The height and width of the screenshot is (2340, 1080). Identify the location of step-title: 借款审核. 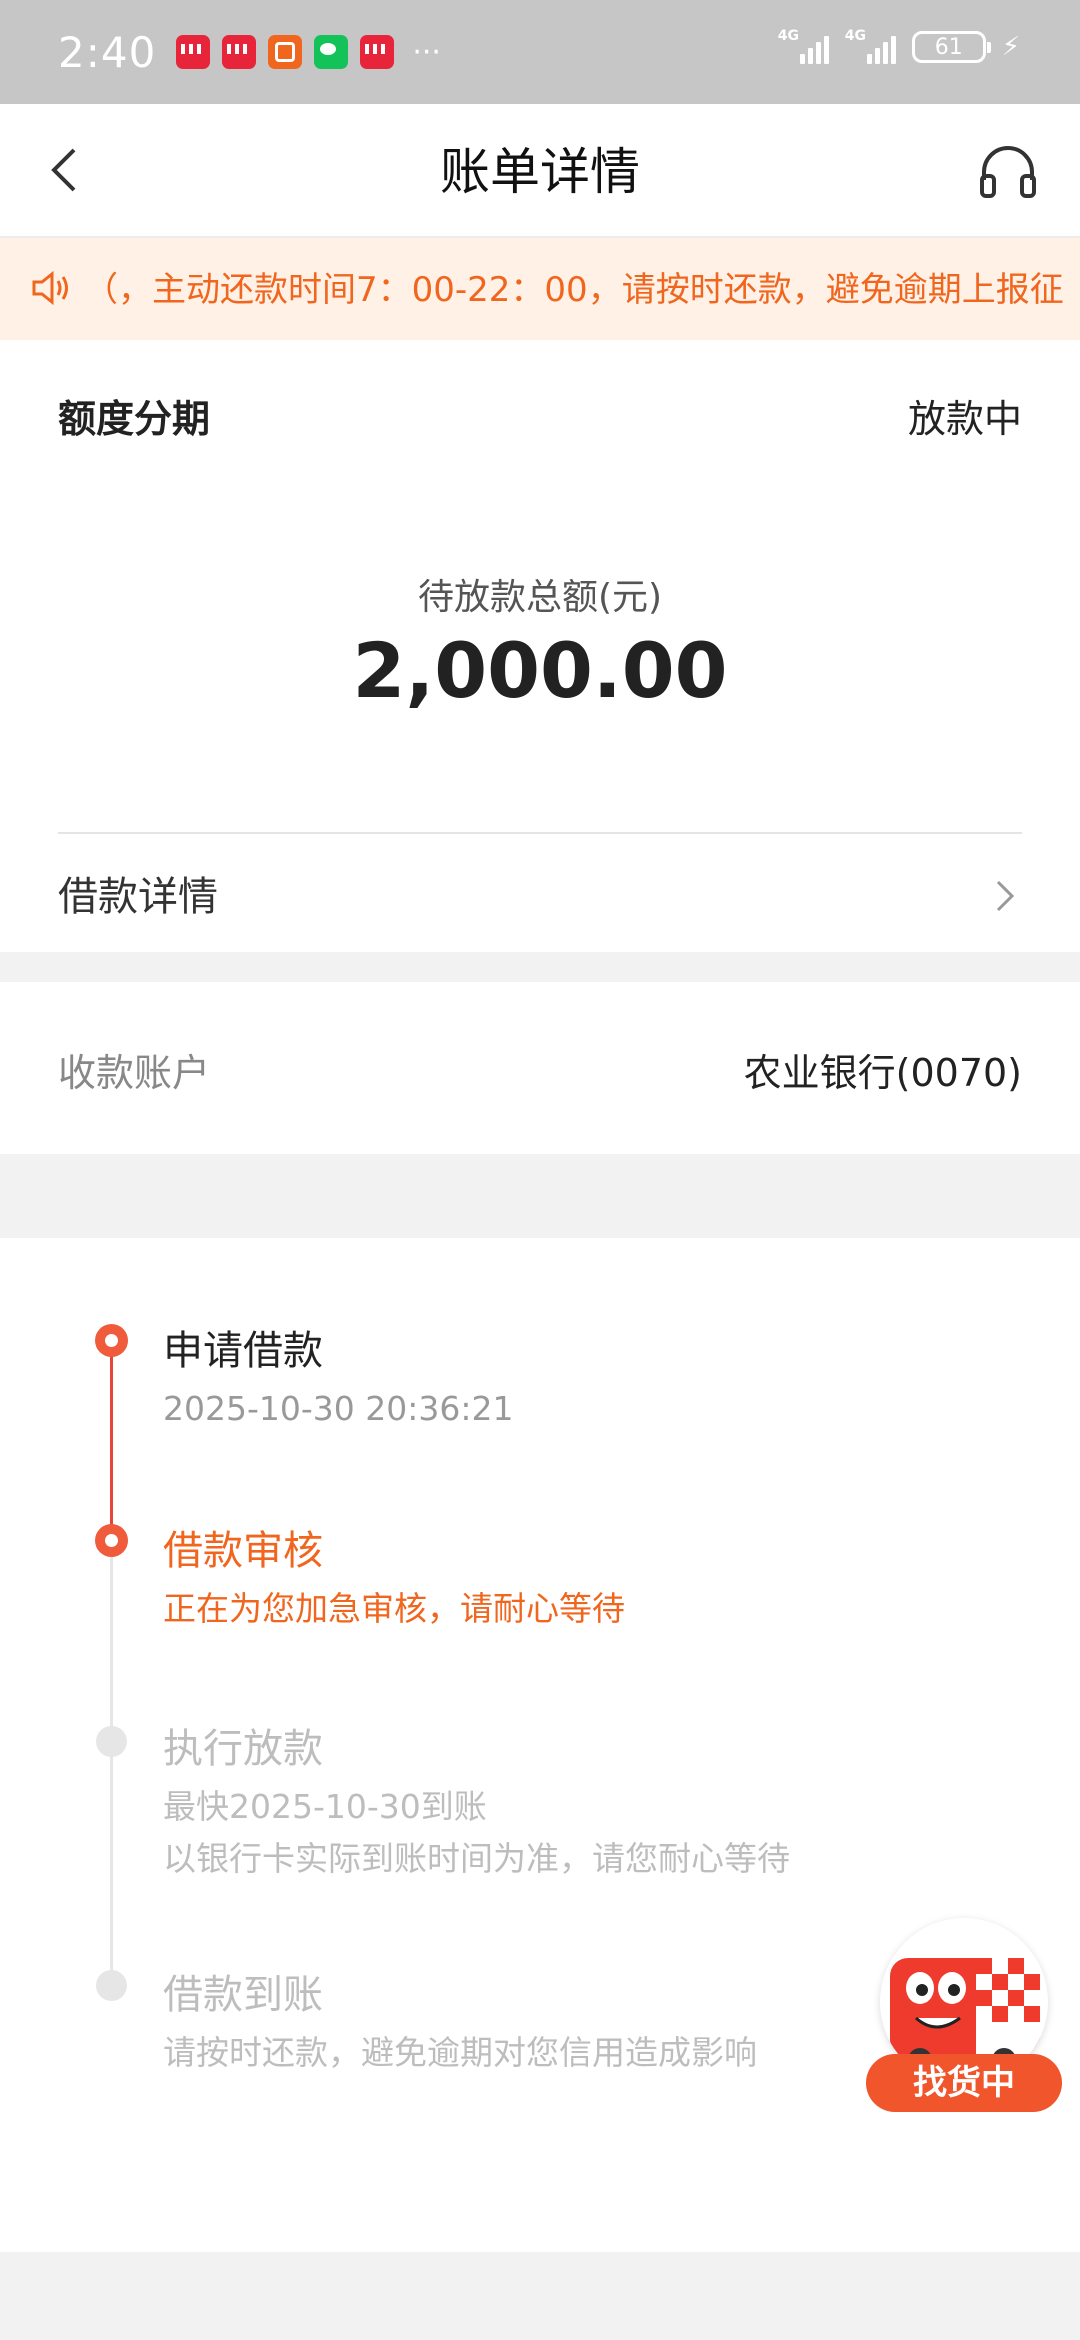
(243, 1551).